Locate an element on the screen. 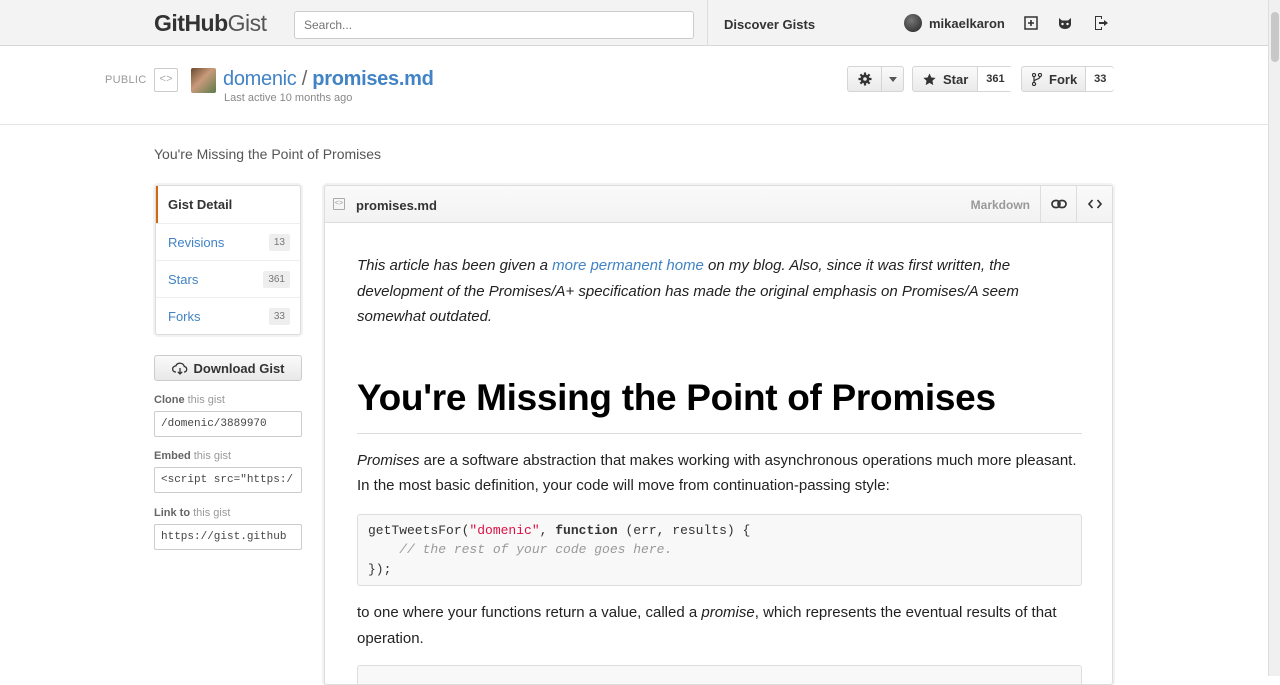 The width and height of the screenshot is (1280, 685). link-url-field: https://gist.github is located at coordinates (228, 537).